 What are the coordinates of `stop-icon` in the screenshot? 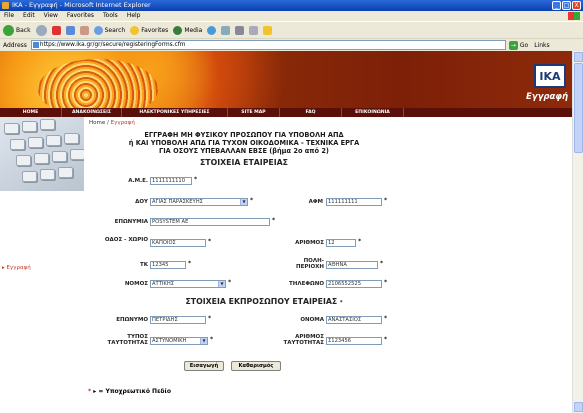 It's located at (56, 30).